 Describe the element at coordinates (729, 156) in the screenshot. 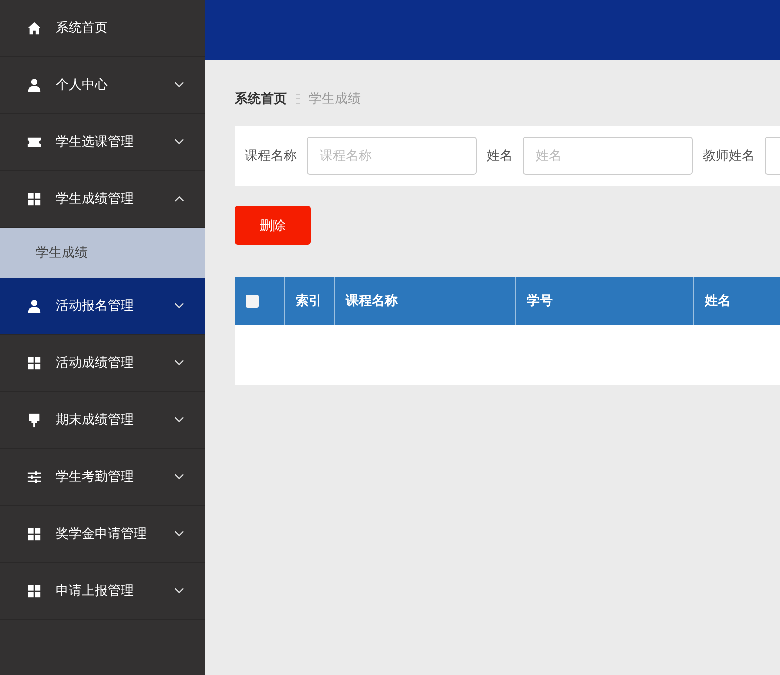

I see `field-label: 教师姓名` at that location.